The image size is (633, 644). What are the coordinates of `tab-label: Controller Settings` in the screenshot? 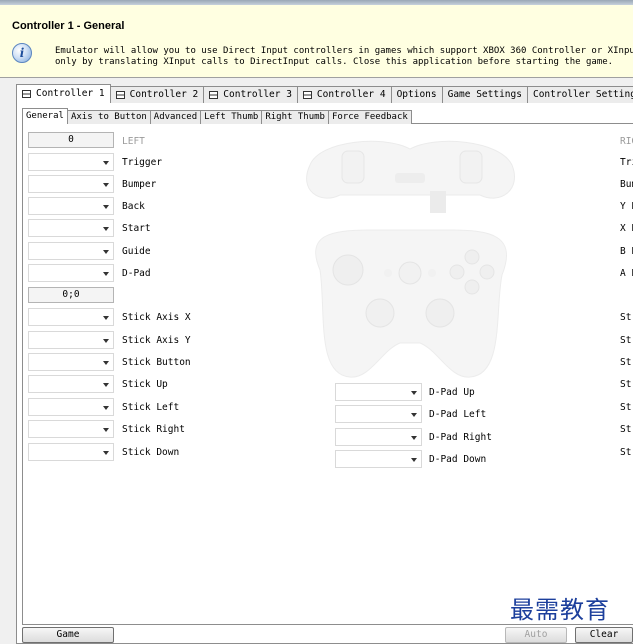 It's located at (582, 94).